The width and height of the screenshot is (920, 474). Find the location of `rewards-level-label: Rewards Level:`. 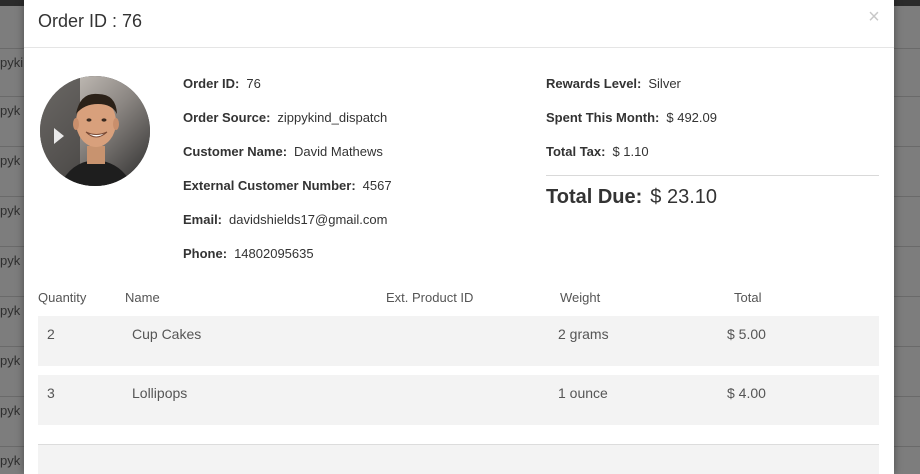

rewards-level-label: Rewards Level: is located at coordinates (594, 83).